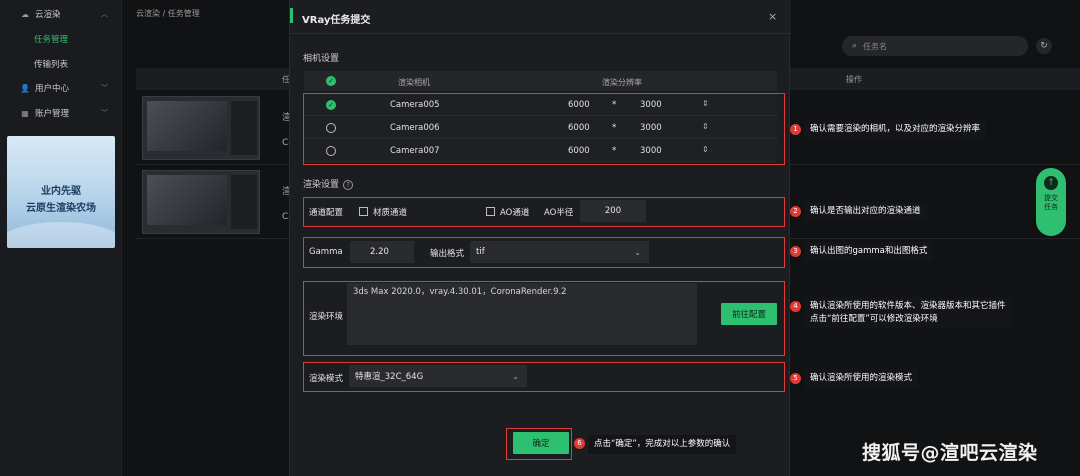  What do you see at coordinates (772, 16) in the screenshot?
I see `close-icon: ×` at bounding box center [772, 16].